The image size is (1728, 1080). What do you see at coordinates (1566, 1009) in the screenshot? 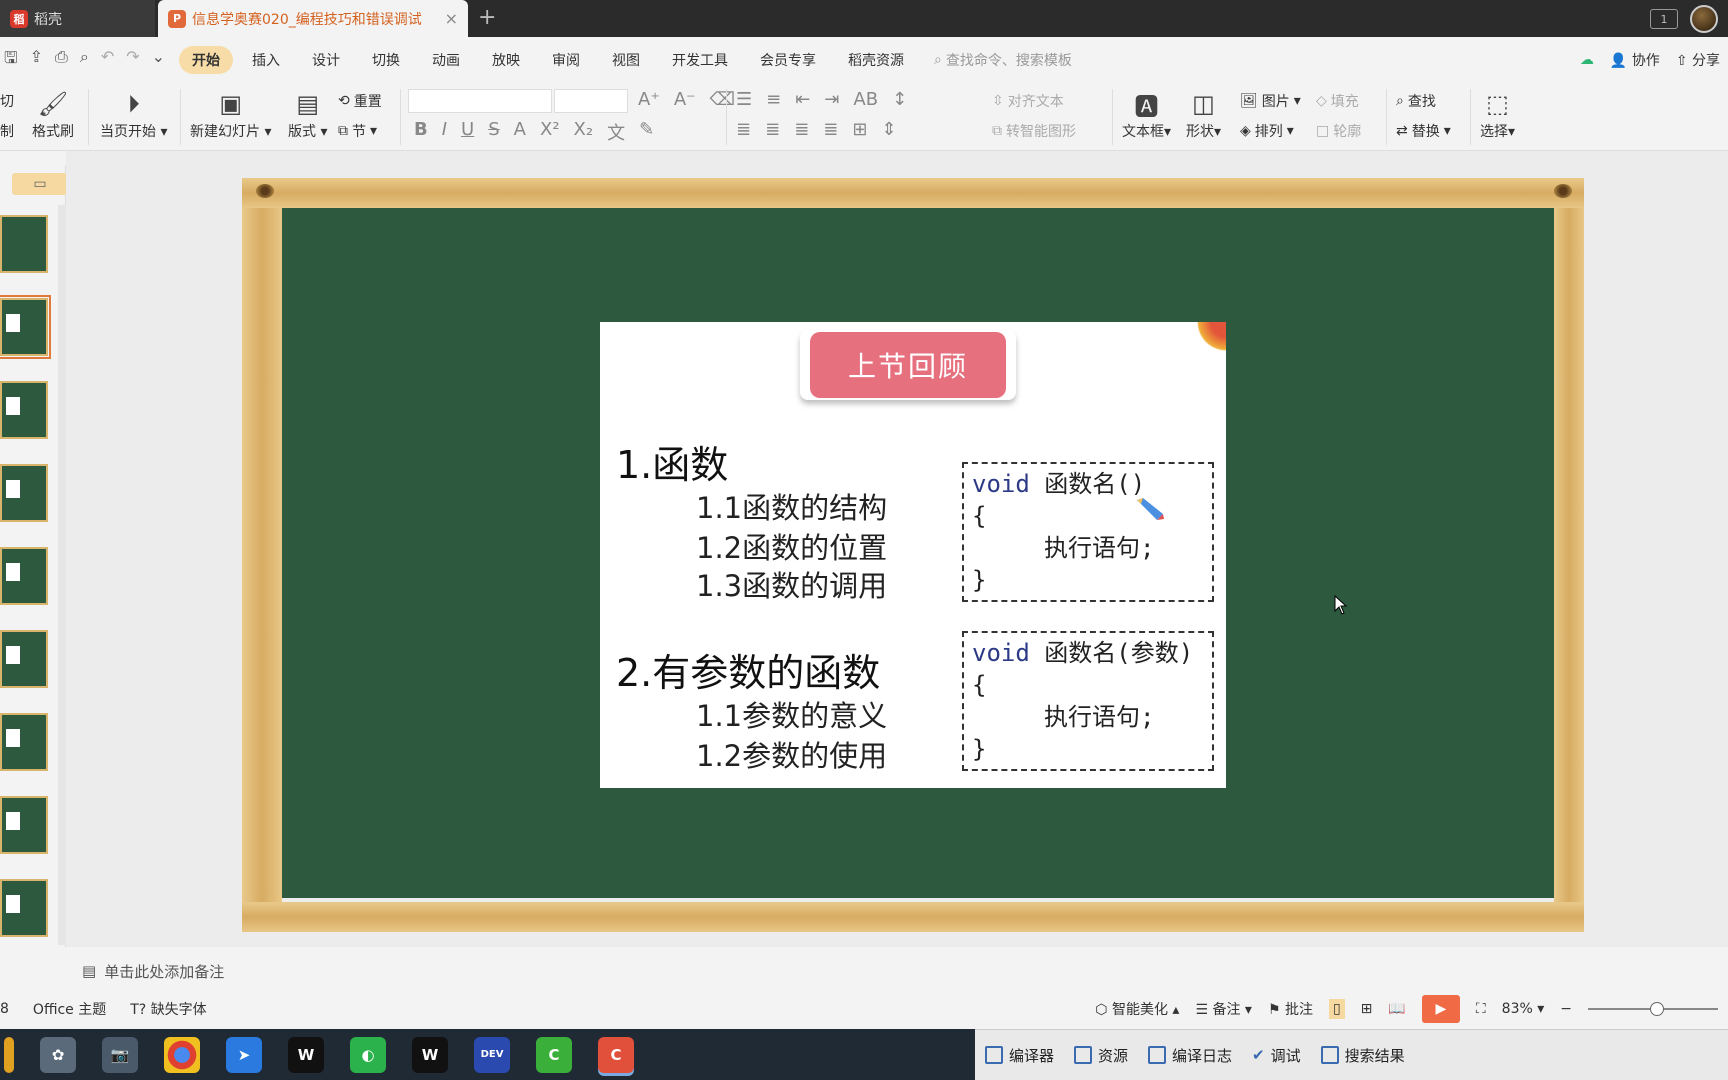
I see `zoom-out-button: −` at bounding box center [1566, 1009].